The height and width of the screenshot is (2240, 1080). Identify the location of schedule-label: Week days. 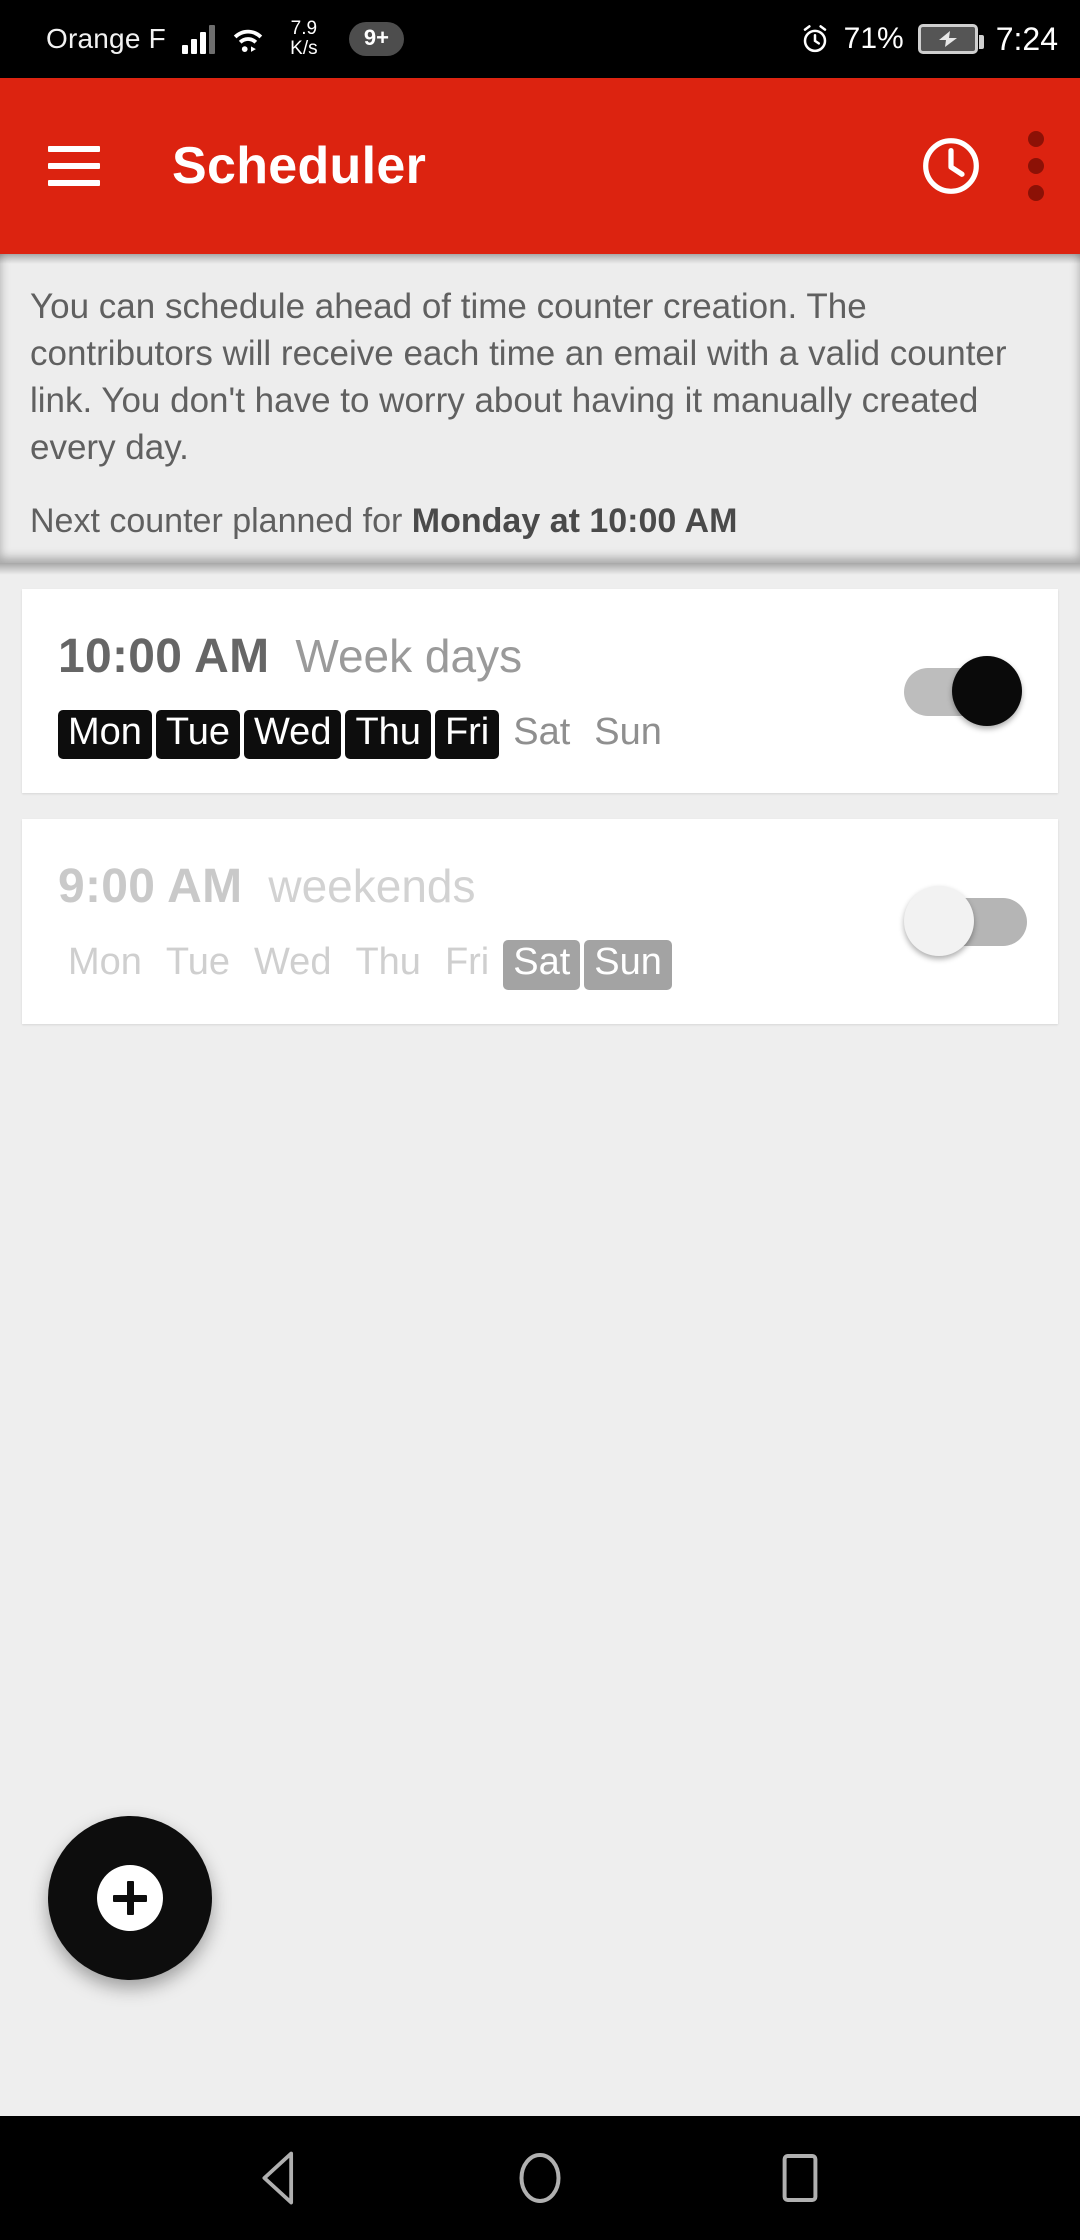
(409, 655).